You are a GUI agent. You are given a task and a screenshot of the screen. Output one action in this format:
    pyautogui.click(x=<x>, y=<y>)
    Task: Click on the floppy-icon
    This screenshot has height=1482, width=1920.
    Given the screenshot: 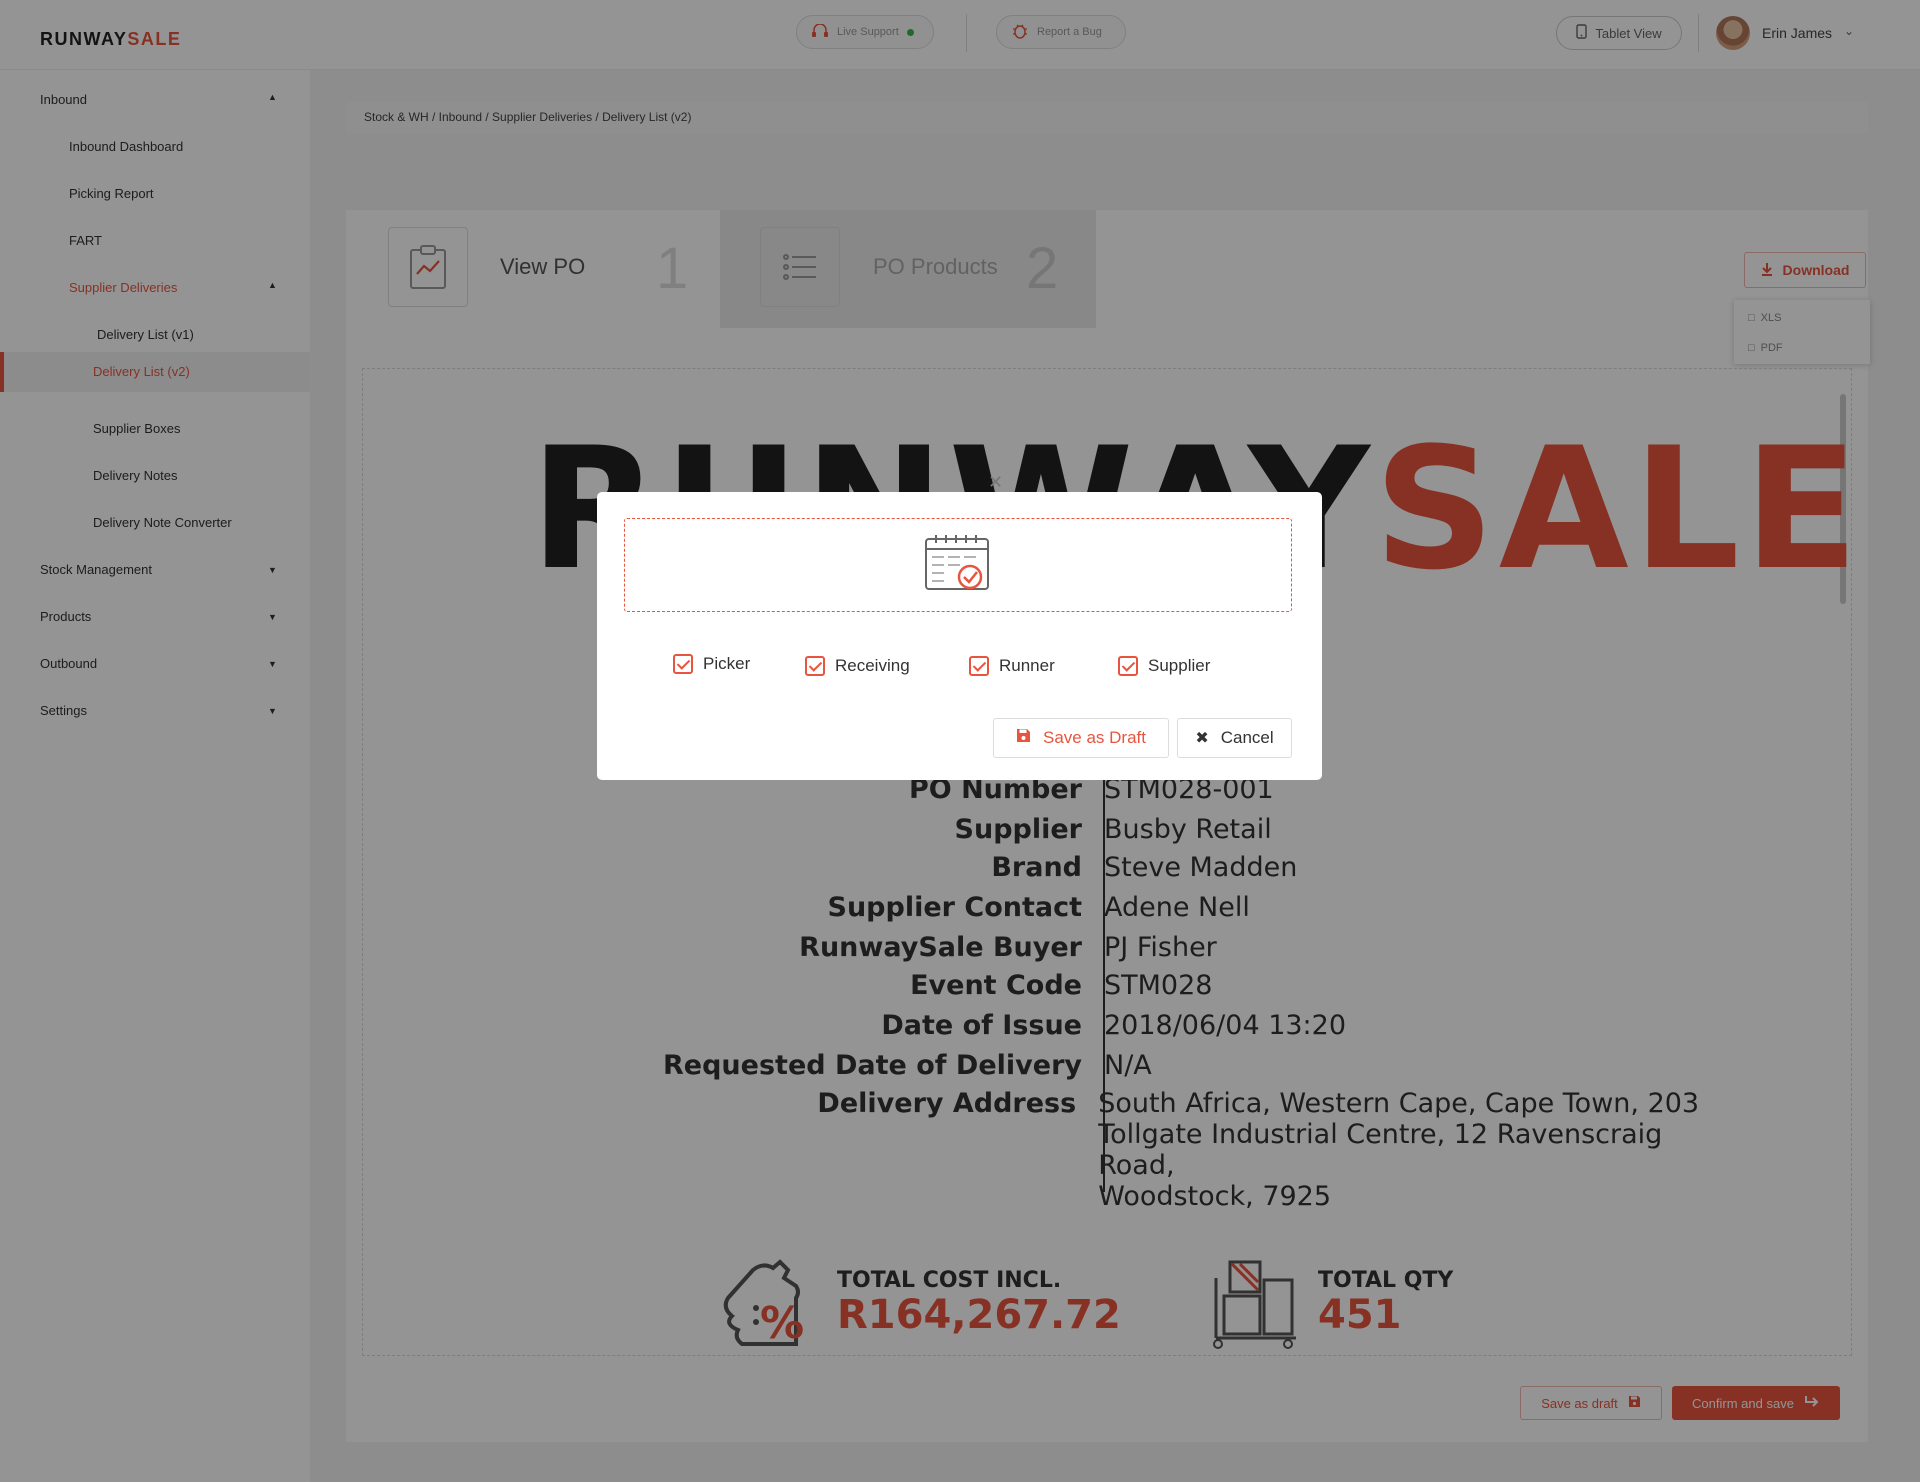 What is the action you would take?
    pyautogui.click(x=1023, y=738)
    